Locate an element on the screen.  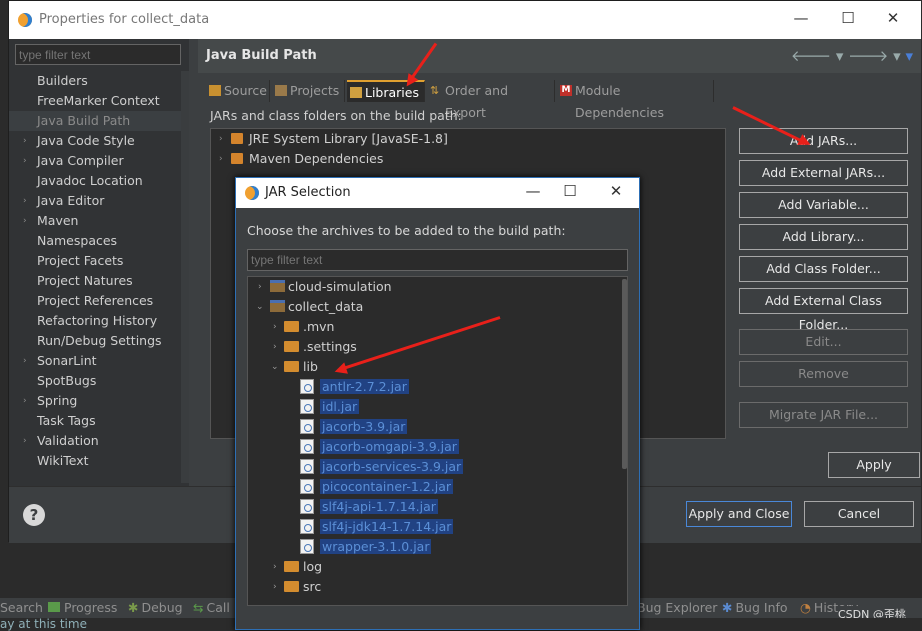
view-tab-debug: ✱ Debug is located at coordinates (155, 607).